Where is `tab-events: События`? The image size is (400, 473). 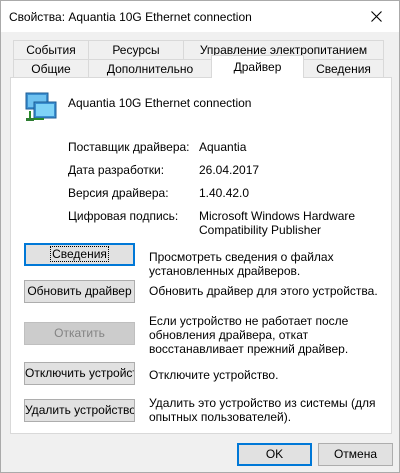 tab-events: События is located at coordinates (51, 50).